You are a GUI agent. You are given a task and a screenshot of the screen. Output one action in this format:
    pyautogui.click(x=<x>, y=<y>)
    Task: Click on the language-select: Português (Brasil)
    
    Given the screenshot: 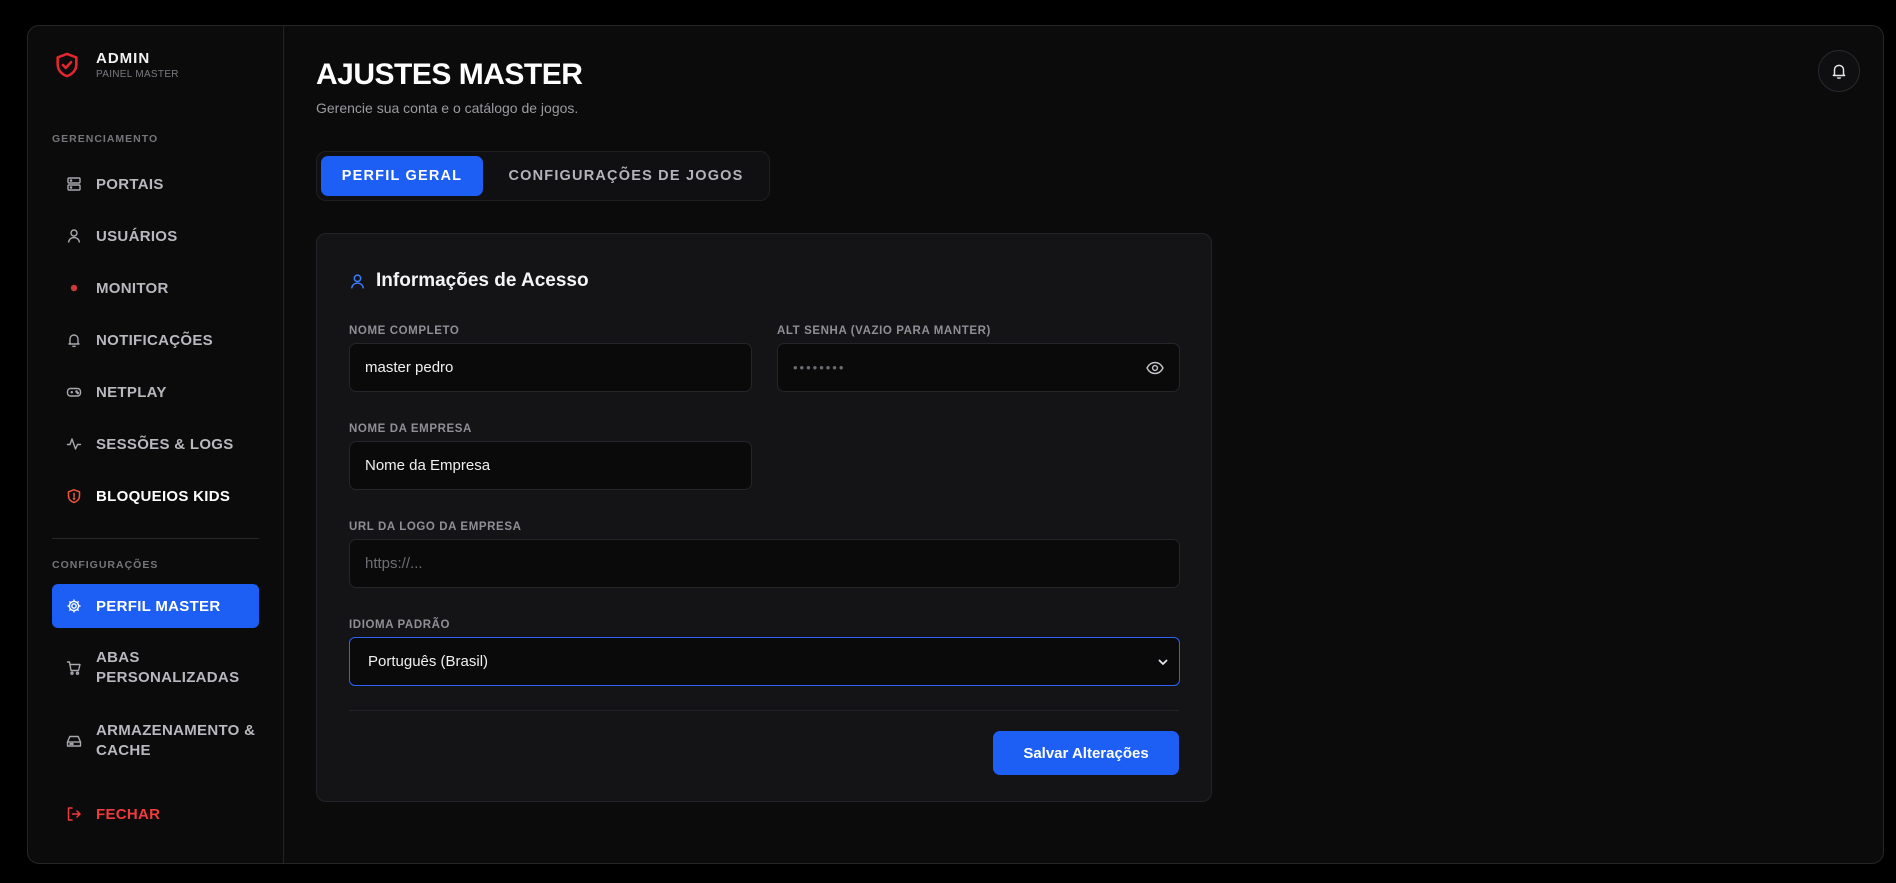 What is the action you would take?
    pyautogui.click(x=764, y=661)
    